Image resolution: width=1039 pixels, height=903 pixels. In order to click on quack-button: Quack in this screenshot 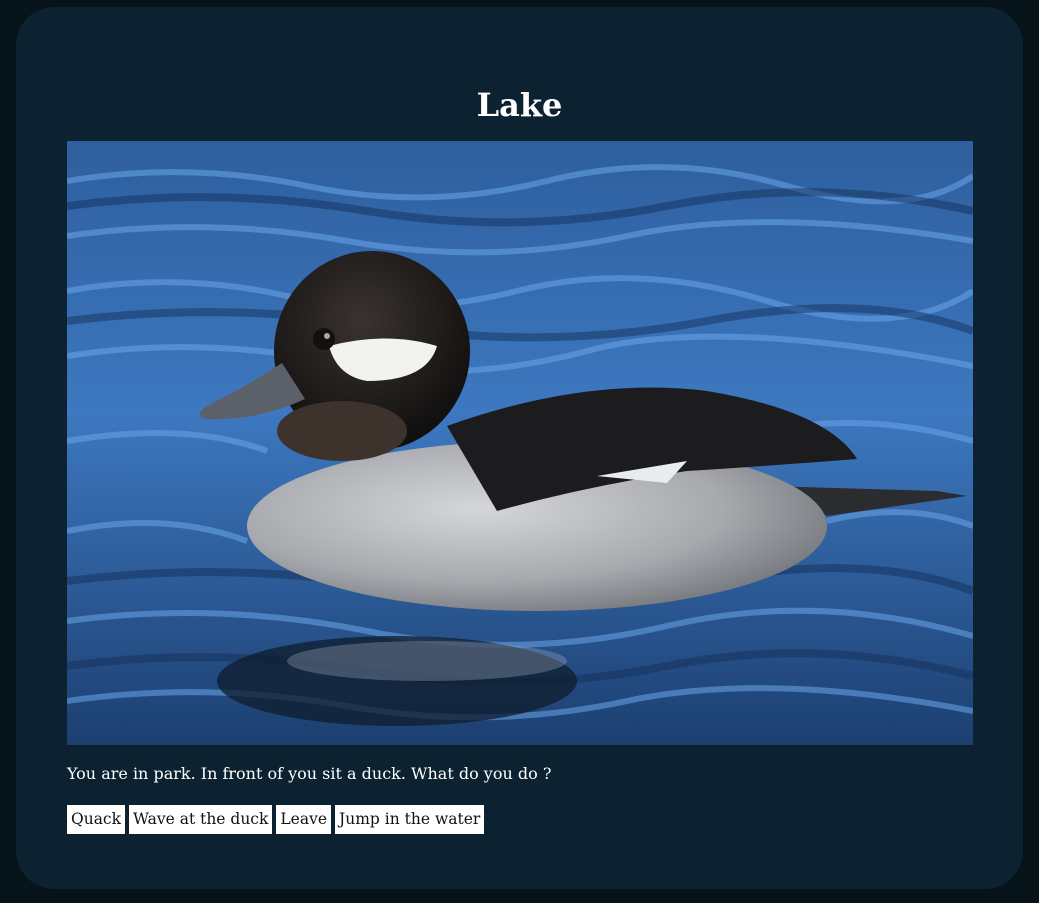, I will do `click(96, 819)`.